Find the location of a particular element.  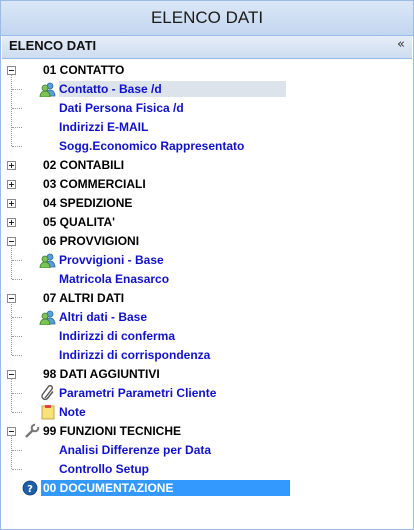

tree-leaf-label: Indirizzi di conferma is located at coordinates (117, 336).